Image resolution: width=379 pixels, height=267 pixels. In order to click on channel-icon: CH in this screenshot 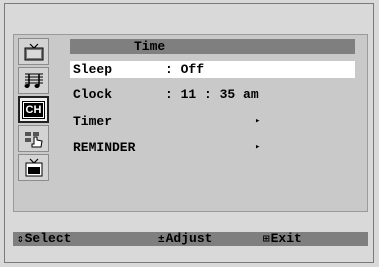, I will do `click(33, 109)`.